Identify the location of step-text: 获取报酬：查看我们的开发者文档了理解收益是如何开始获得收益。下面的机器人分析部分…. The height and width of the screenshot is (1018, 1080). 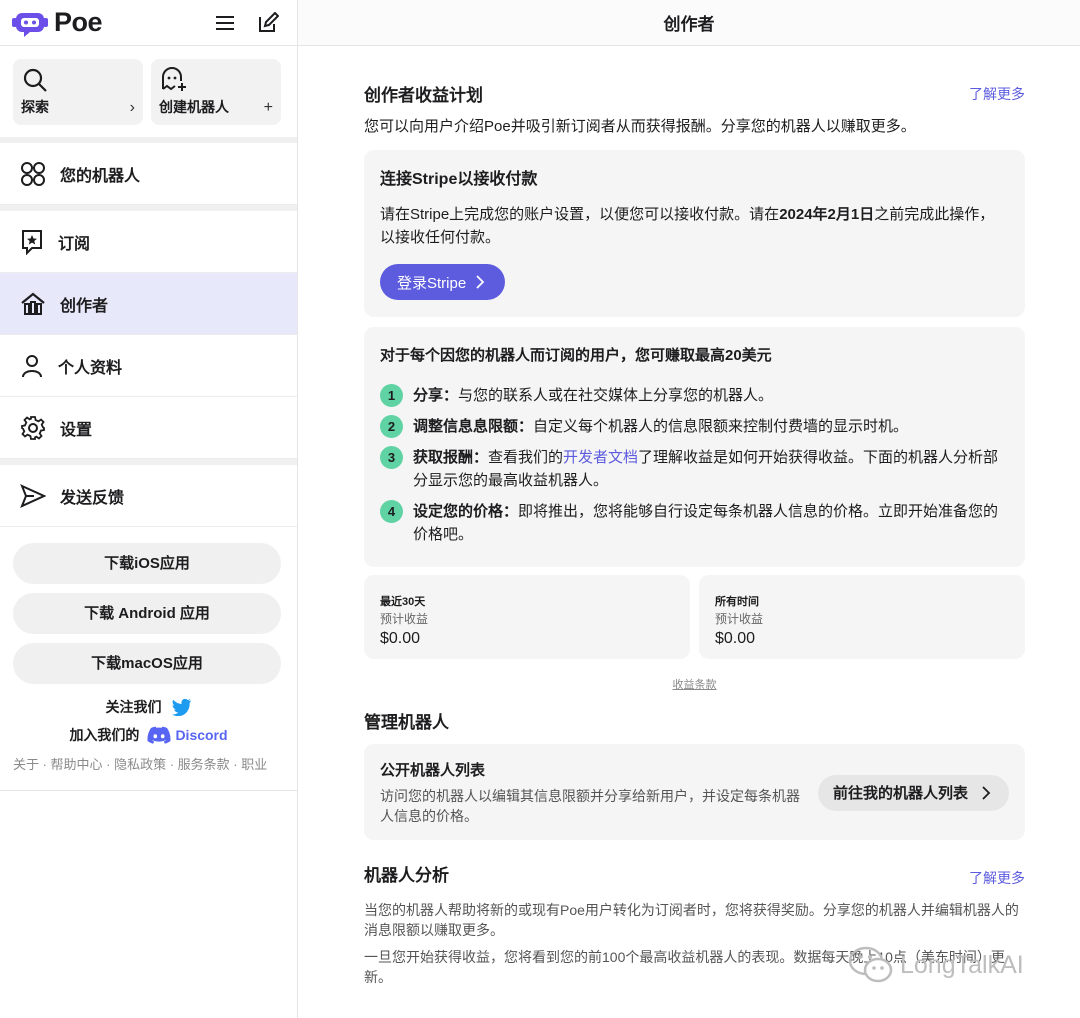
(711, 469).